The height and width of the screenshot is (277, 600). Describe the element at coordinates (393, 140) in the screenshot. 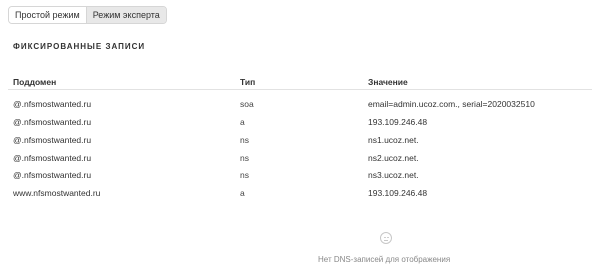

I see `cell-value: ns1.ucoz.net.` at that location.